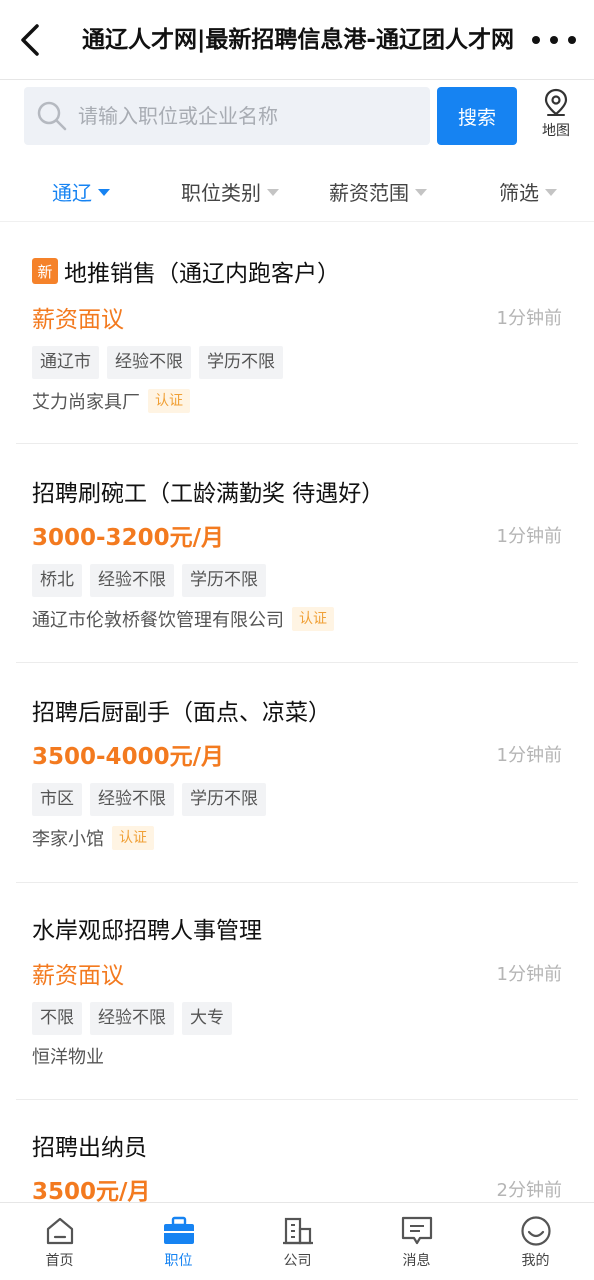 This screenshot has width=594, height=1280. I want to click on more-button, so click(554, 40).